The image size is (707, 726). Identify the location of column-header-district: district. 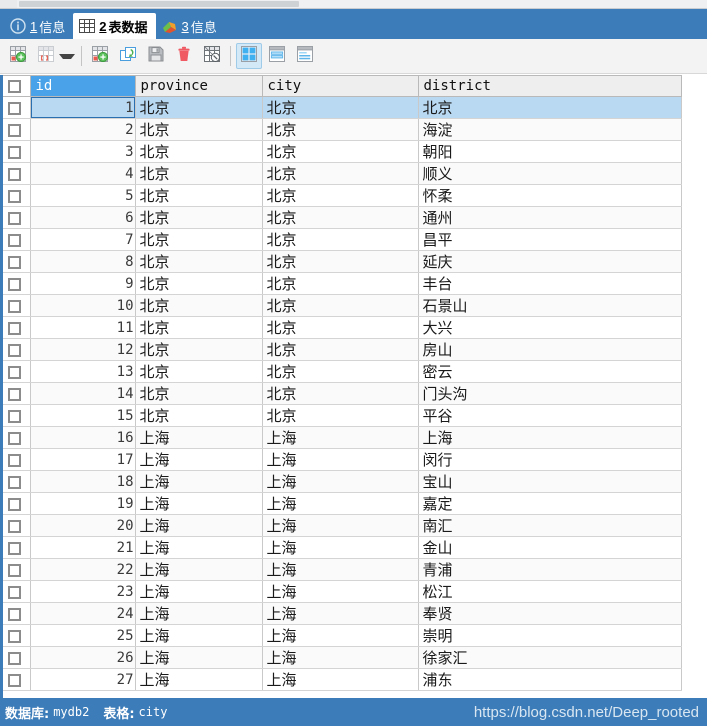
(550, 86).